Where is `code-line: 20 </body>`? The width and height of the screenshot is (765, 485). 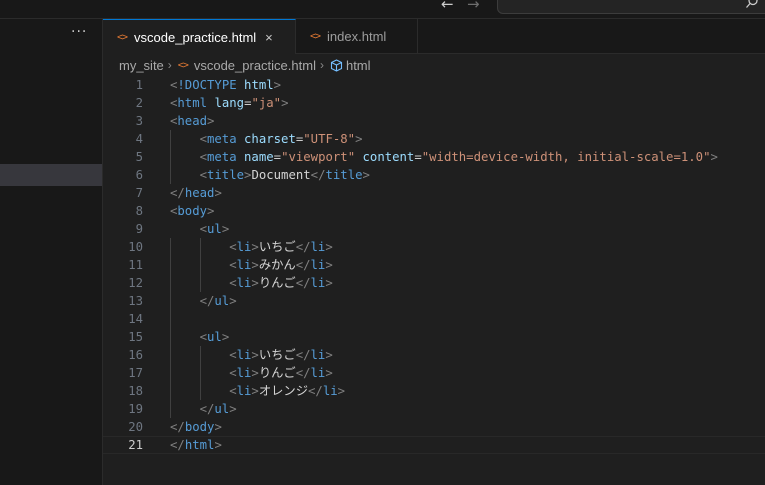 code-line: 20 </body> is located at coordinates (434, 427).